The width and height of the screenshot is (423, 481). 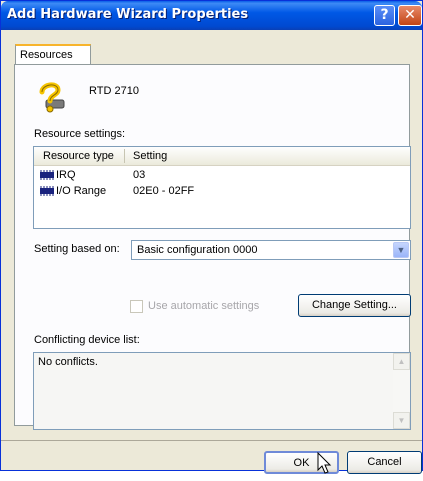 I want to click on title-bar: Add Hardware Wizard Properties ? ✕, so click(x=211, y=15).